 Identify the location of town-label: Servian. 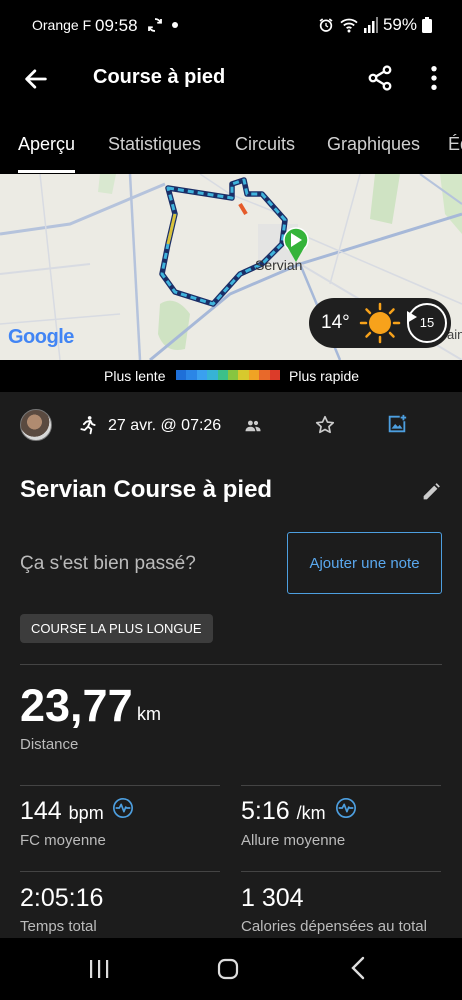
(279, 265).